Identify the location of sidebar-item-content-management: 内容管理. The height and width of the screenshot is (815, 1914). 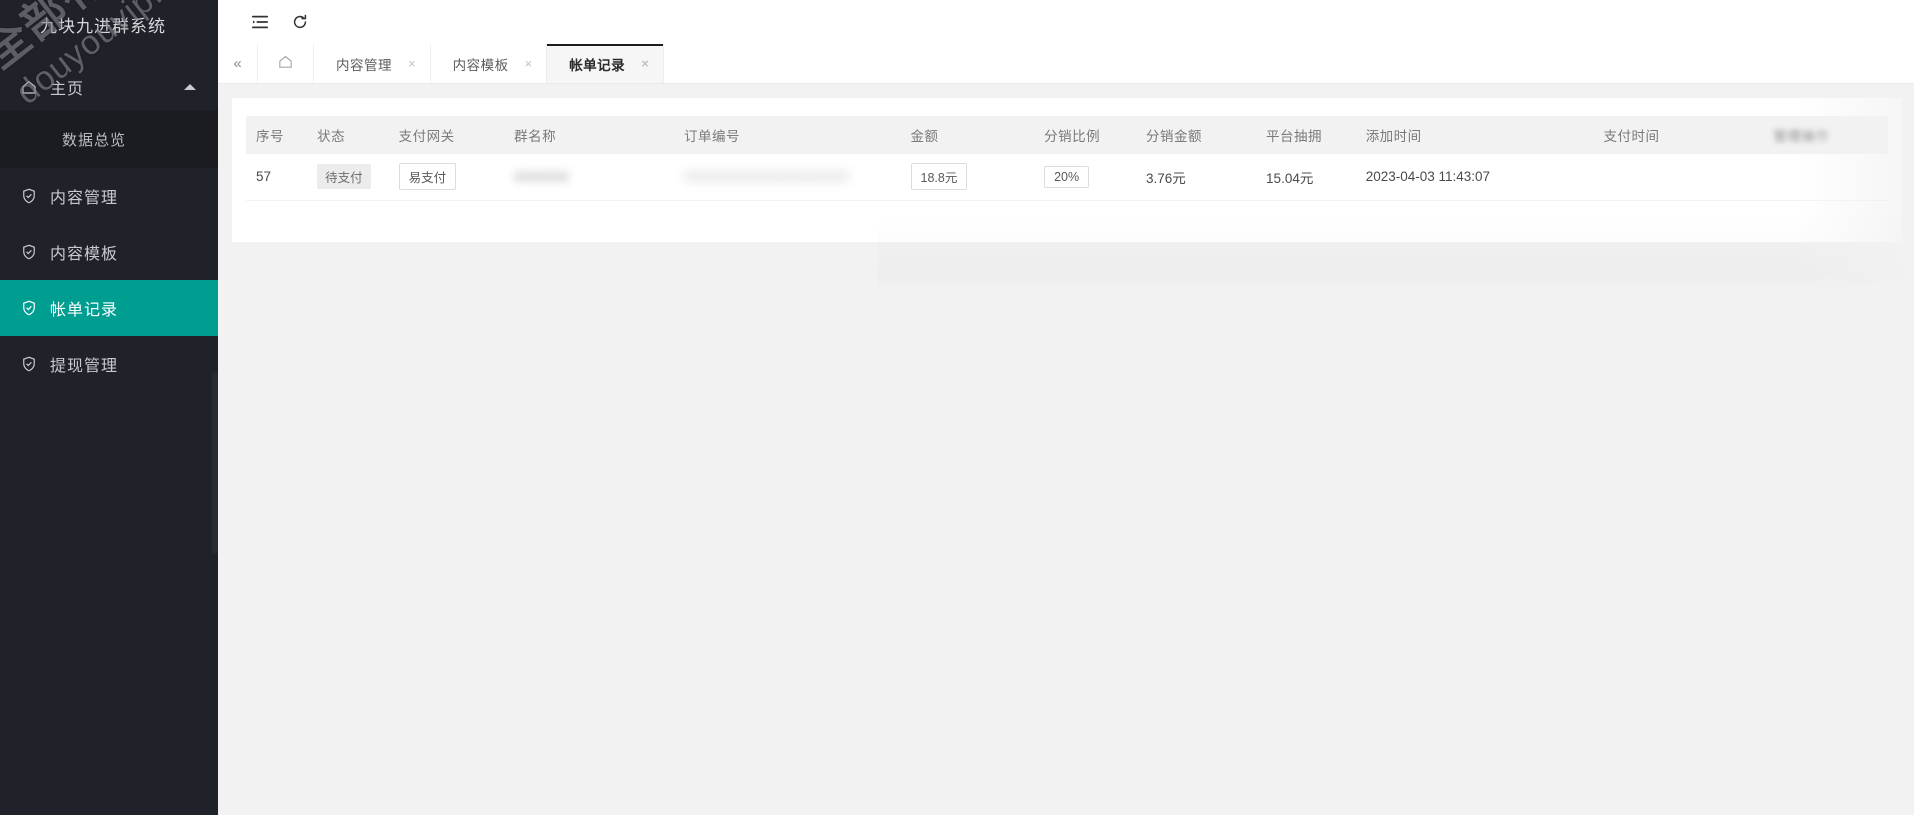
(109, 196).